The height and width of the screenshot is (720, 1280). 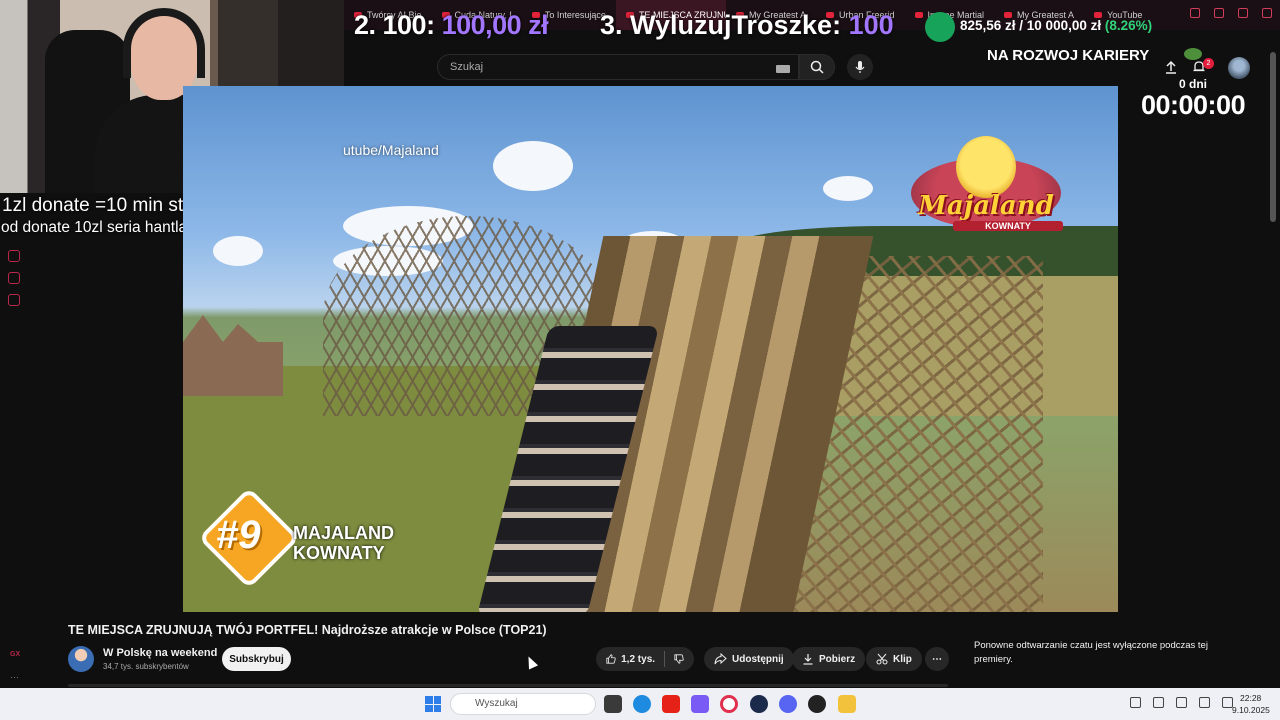 I want to click on keyboard-icon, so click(x=783, y=69).